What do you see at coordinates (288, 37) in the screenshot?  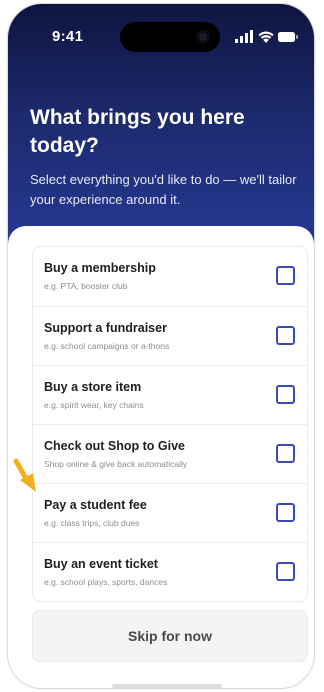 I see `battery-icon` at bounding box center [288, 37].